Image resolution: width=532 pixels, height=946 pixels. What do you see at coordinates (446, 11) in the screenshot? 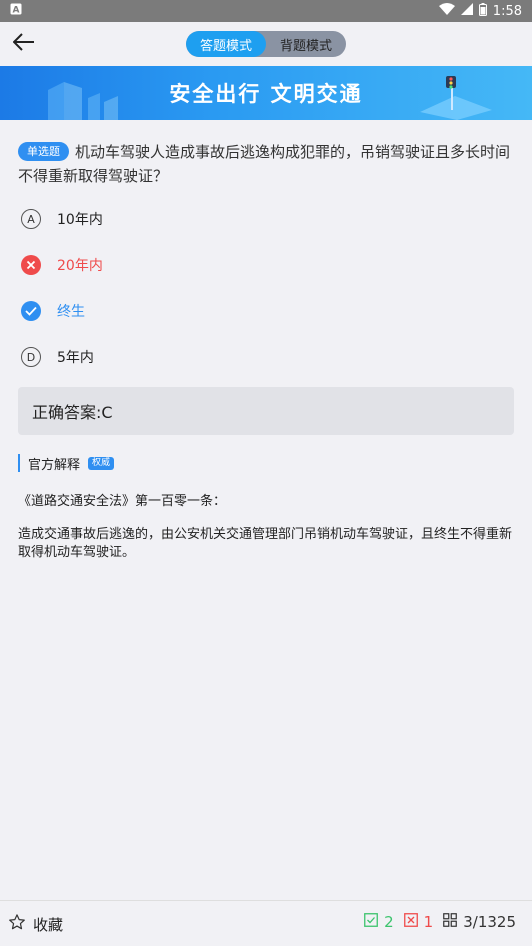
I see `wifi-icon` at bounding box center [446, 11].